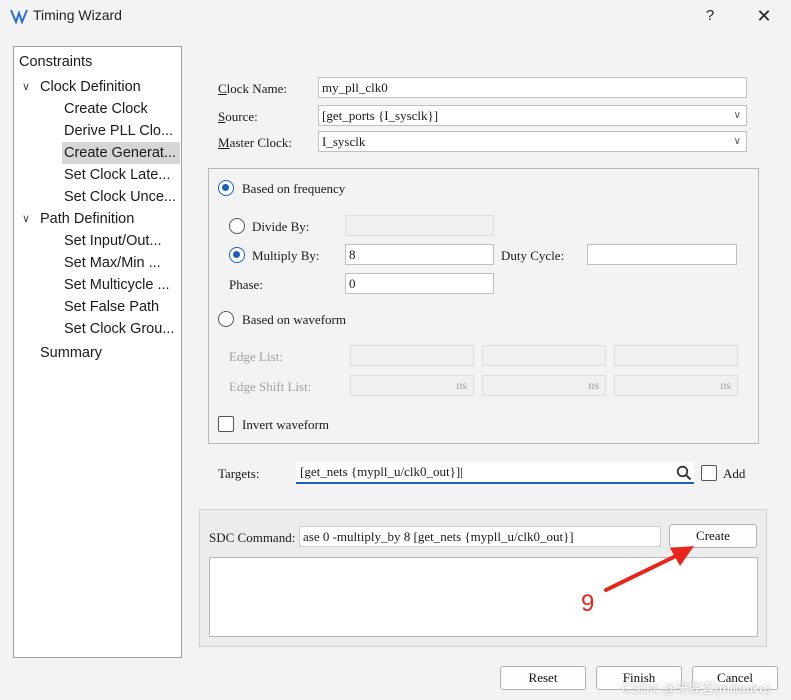 The height and width of the screenshot is (700, 791). Describe the element at coordinates (532, 141) in the screenshot. I see `master-clock-select: I_sysclk ∨` at that location.